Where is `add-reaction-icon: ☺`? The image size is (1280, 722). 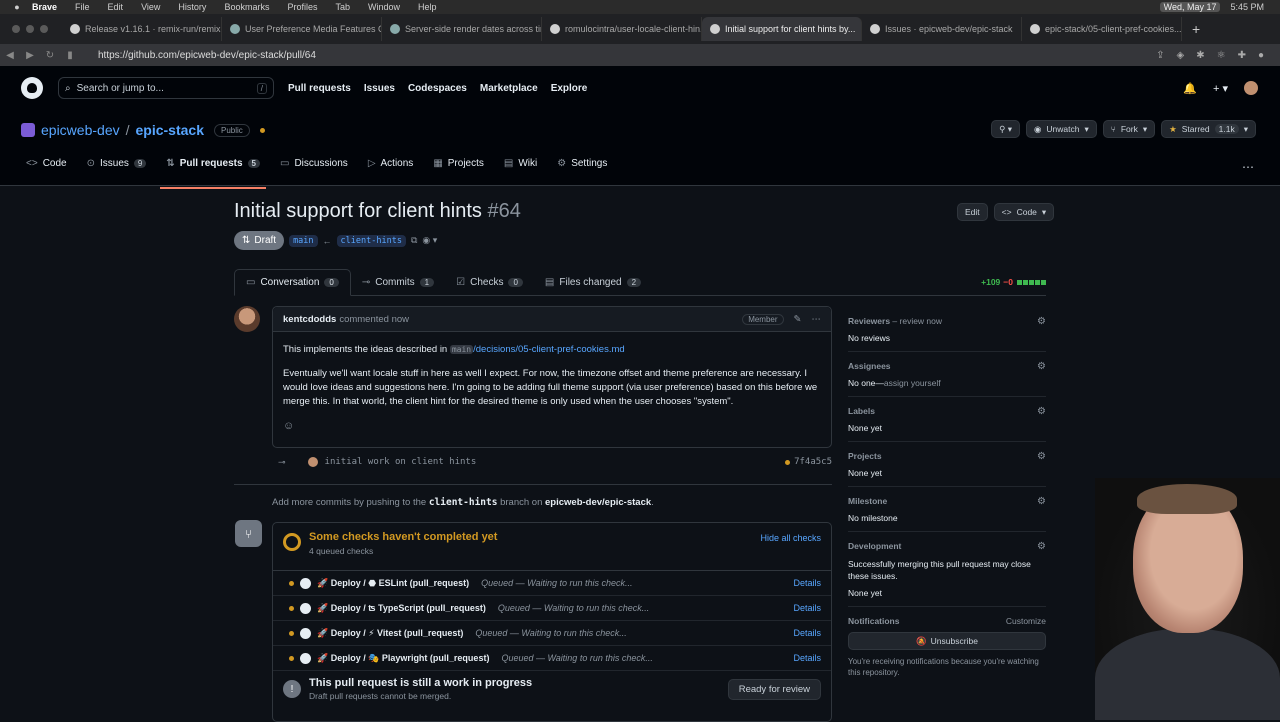
add-reaction-icon: ☺ is located at coordinates (552, 426).